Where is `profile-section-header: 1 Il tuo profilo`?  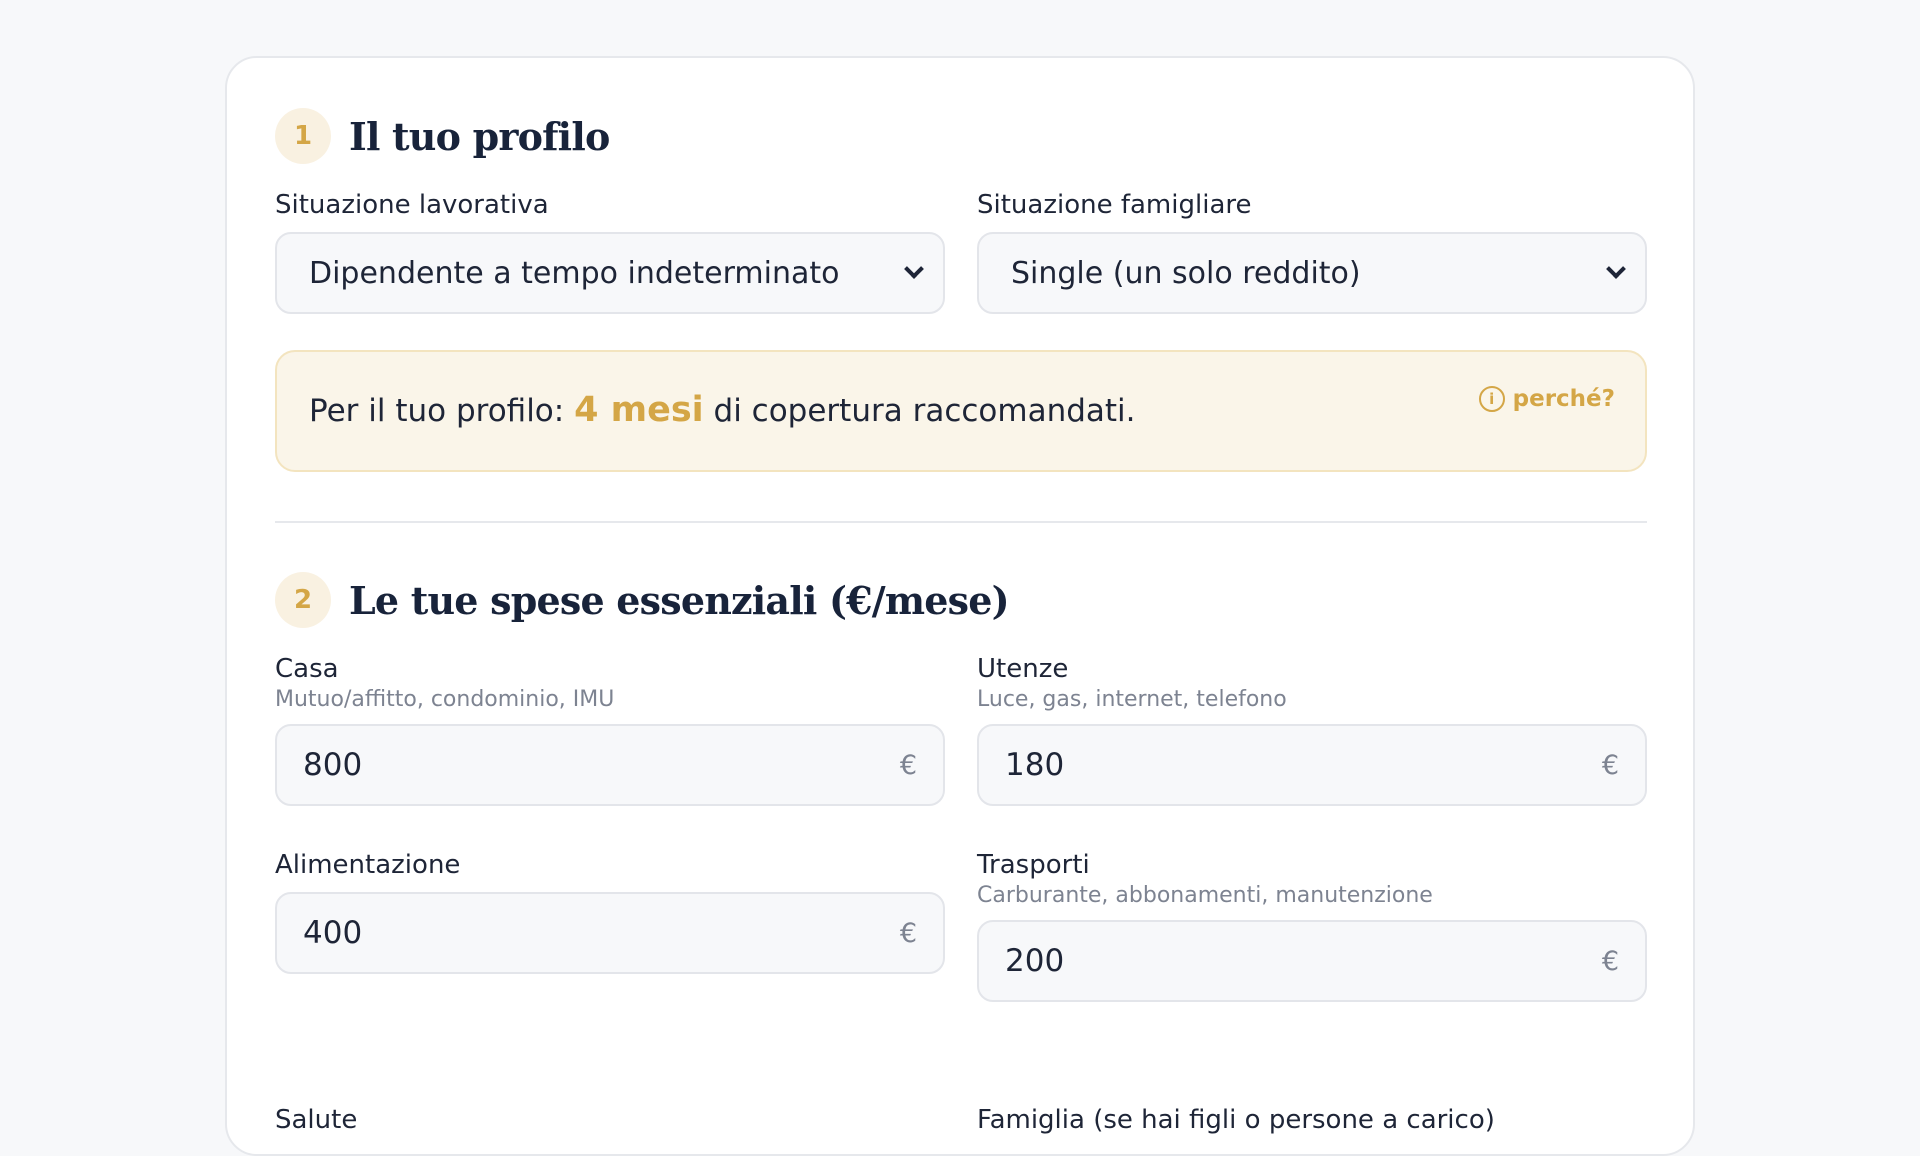
profile-section-header: 1 Il tuo profilo is located at coordinates (442, 136).